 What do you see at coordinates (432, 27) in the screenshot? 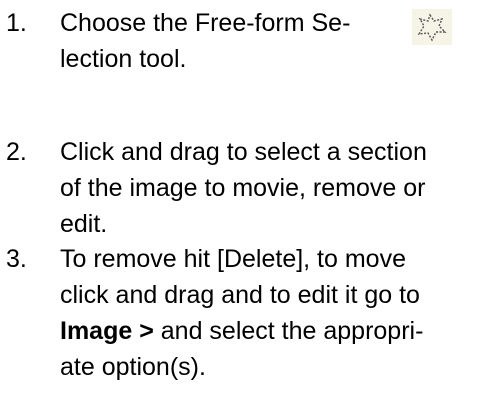
I see `free-form-selection-icon` at bounding box center [432, 27].